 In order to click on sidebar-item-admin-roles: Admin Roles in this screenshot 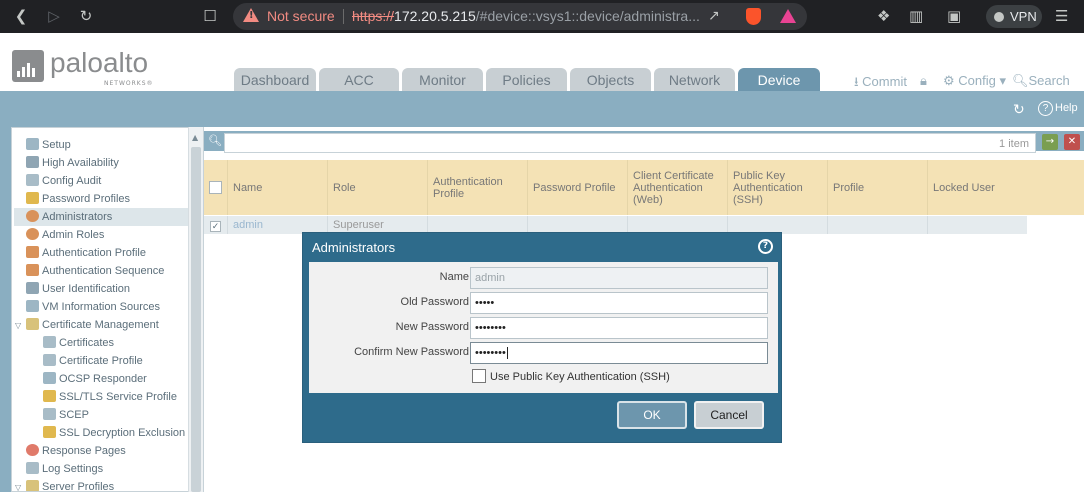, I will do `click(65, 235)`.